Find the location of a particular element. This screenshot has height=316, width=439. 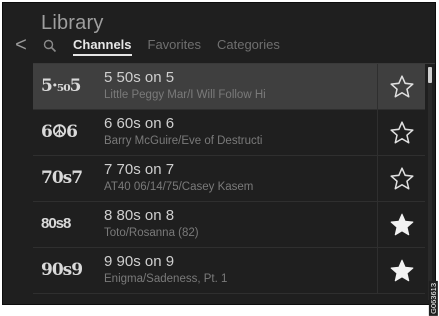

now-playing: Barry McGuire/Eve of Destructi is located at coordinates (183, 141).